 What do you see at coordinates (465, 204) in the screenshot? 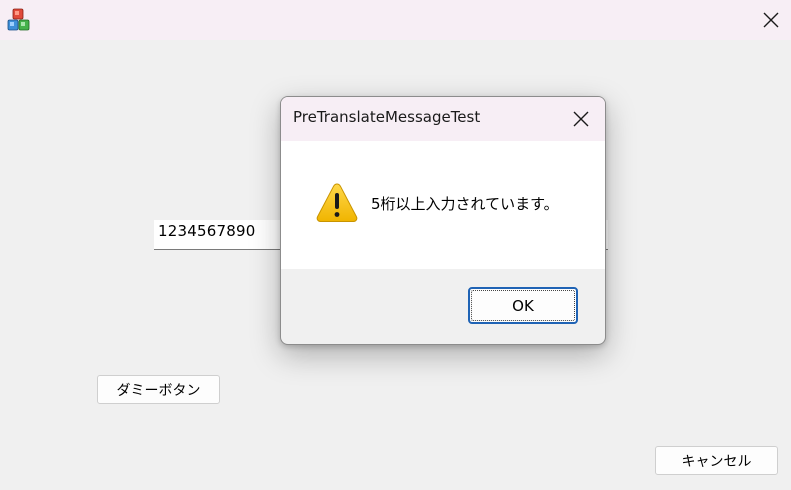
I see `dialog-message: 5桁以上入力されています。` at bounding box center [465, 204].